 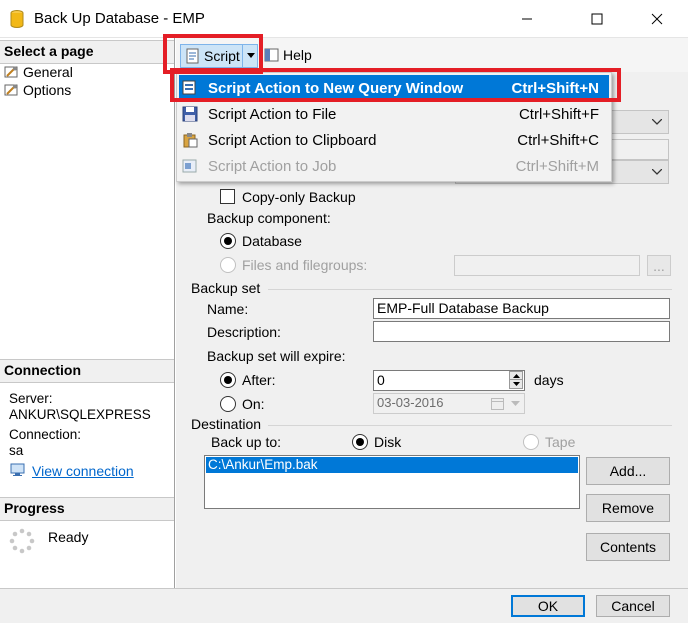 I want to click on minimize-button, so click(x=527, y=19).